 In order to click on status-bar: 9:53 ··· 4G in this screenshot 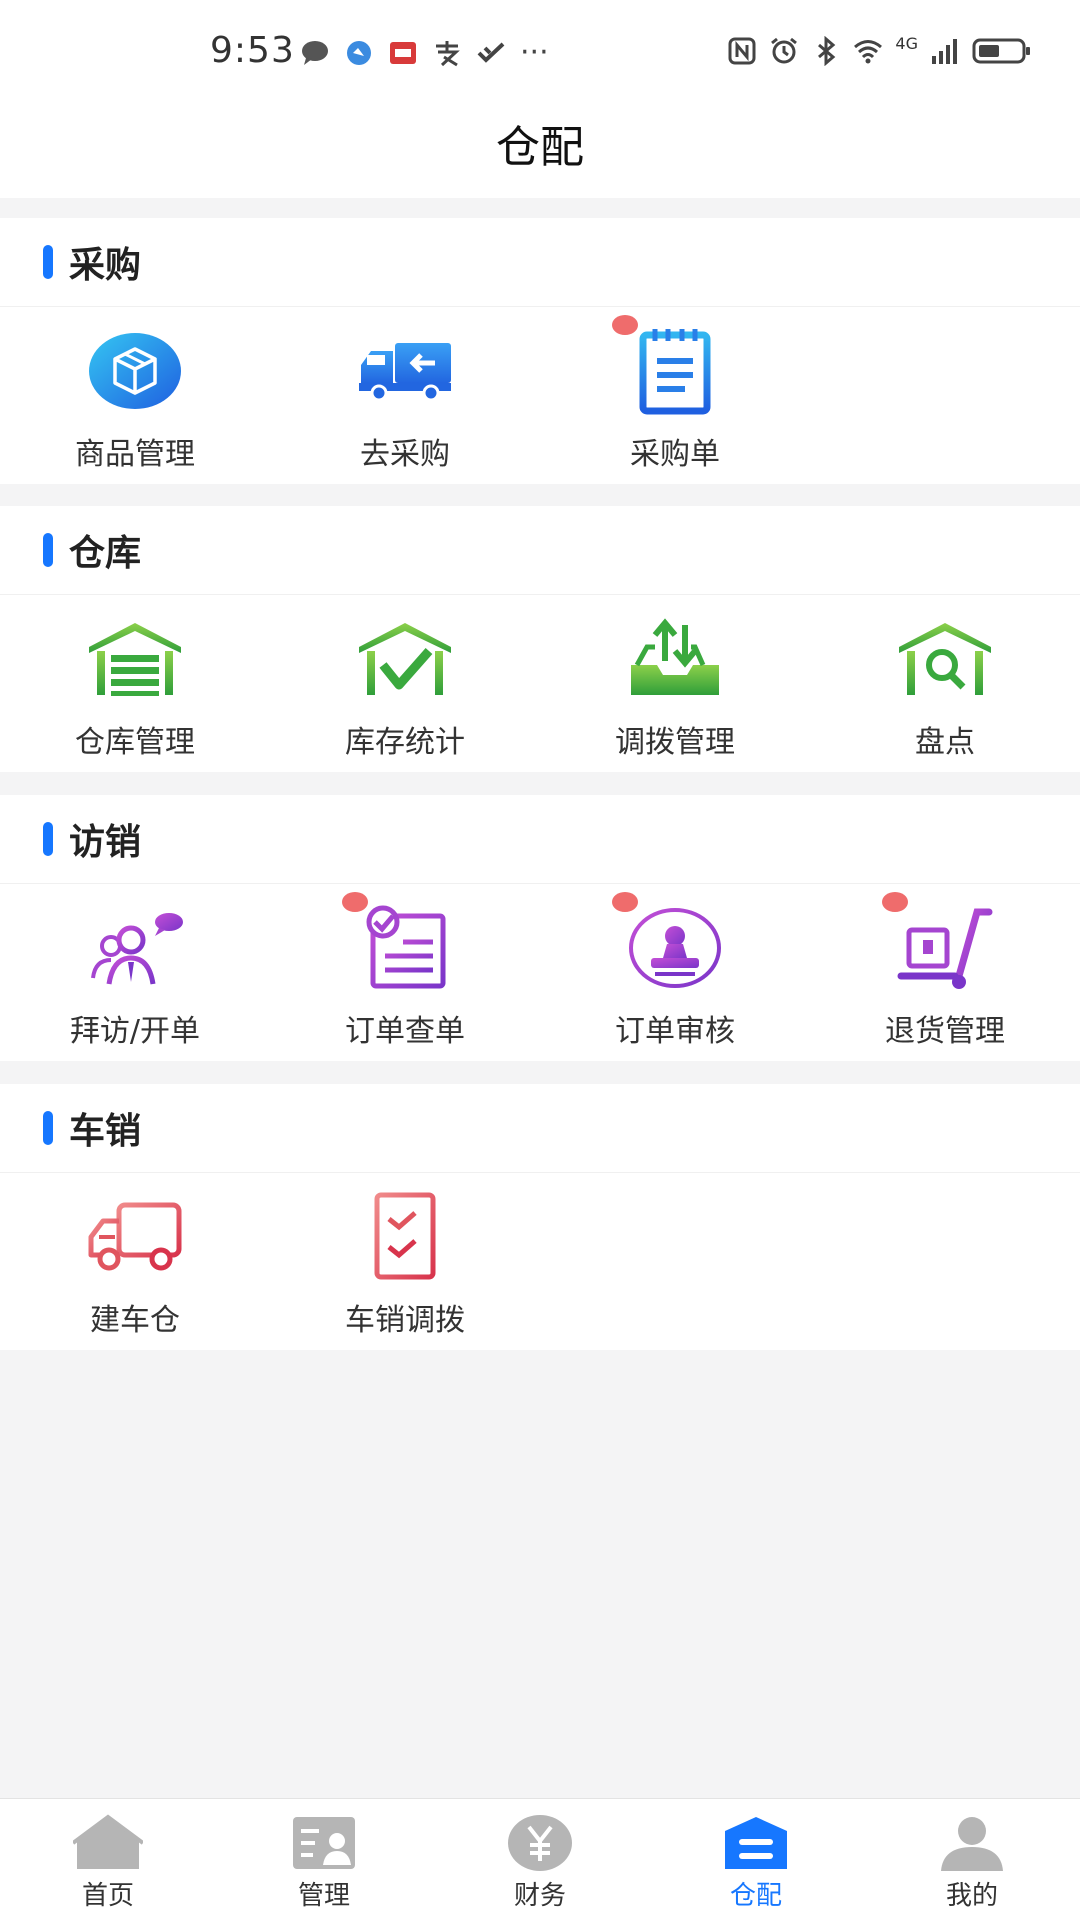, I will do `click(540, 55)`.